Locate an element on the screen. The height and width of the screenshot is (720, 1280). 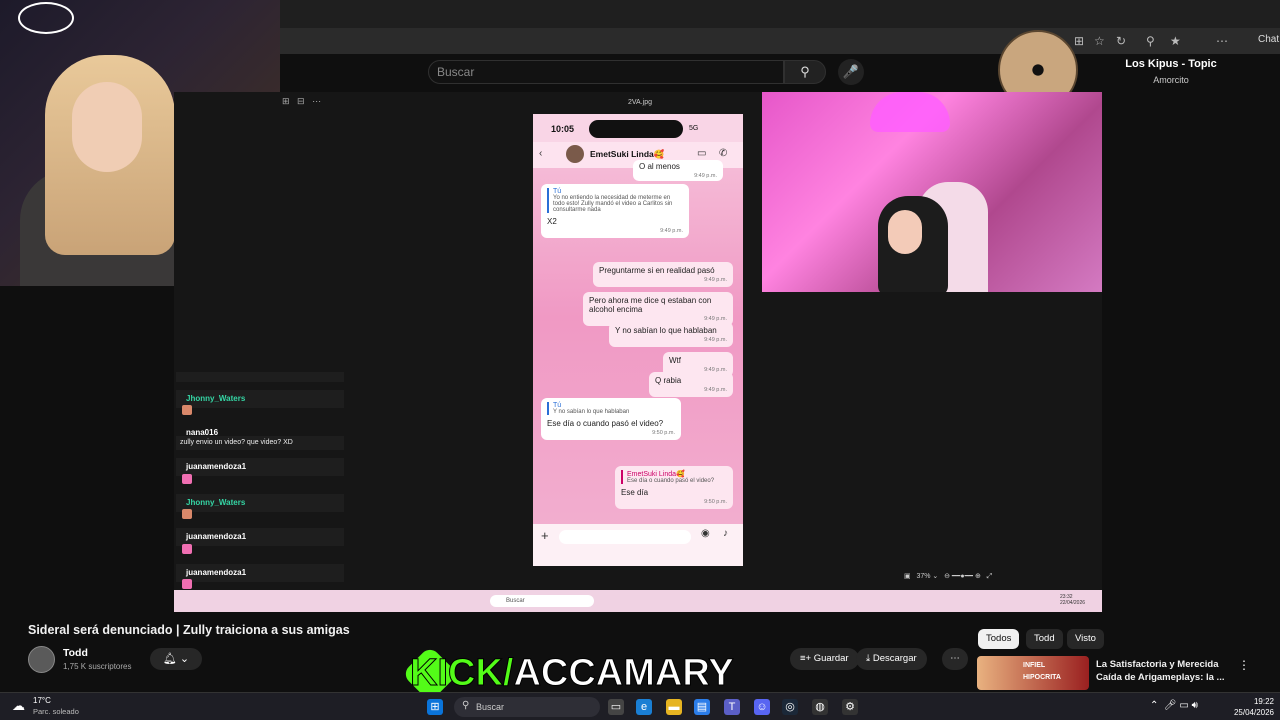
clock-time: 19:22 is located at coordinates (1253, 701).